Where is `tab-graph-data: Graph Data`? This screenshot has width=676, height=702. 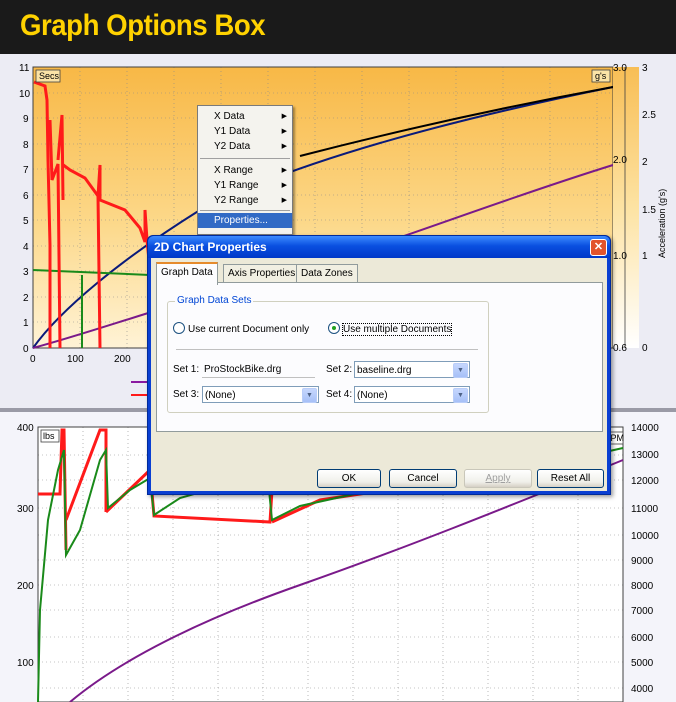 tab-graph-data: Graph Data is located at coordinates (187, 273).